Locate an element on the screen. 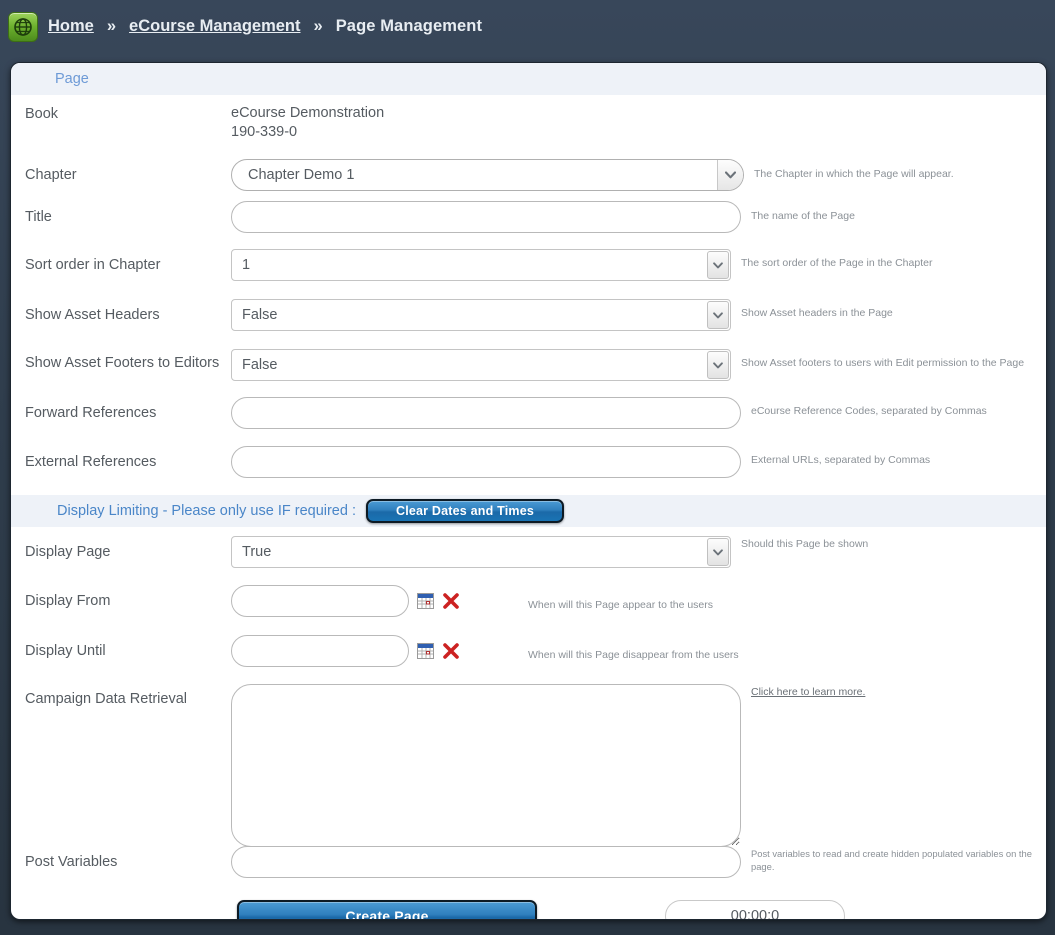 Image resolution: width=1055 pixels, height=935 pixels. page-section-header: Page is located at coordinates (528, 79).